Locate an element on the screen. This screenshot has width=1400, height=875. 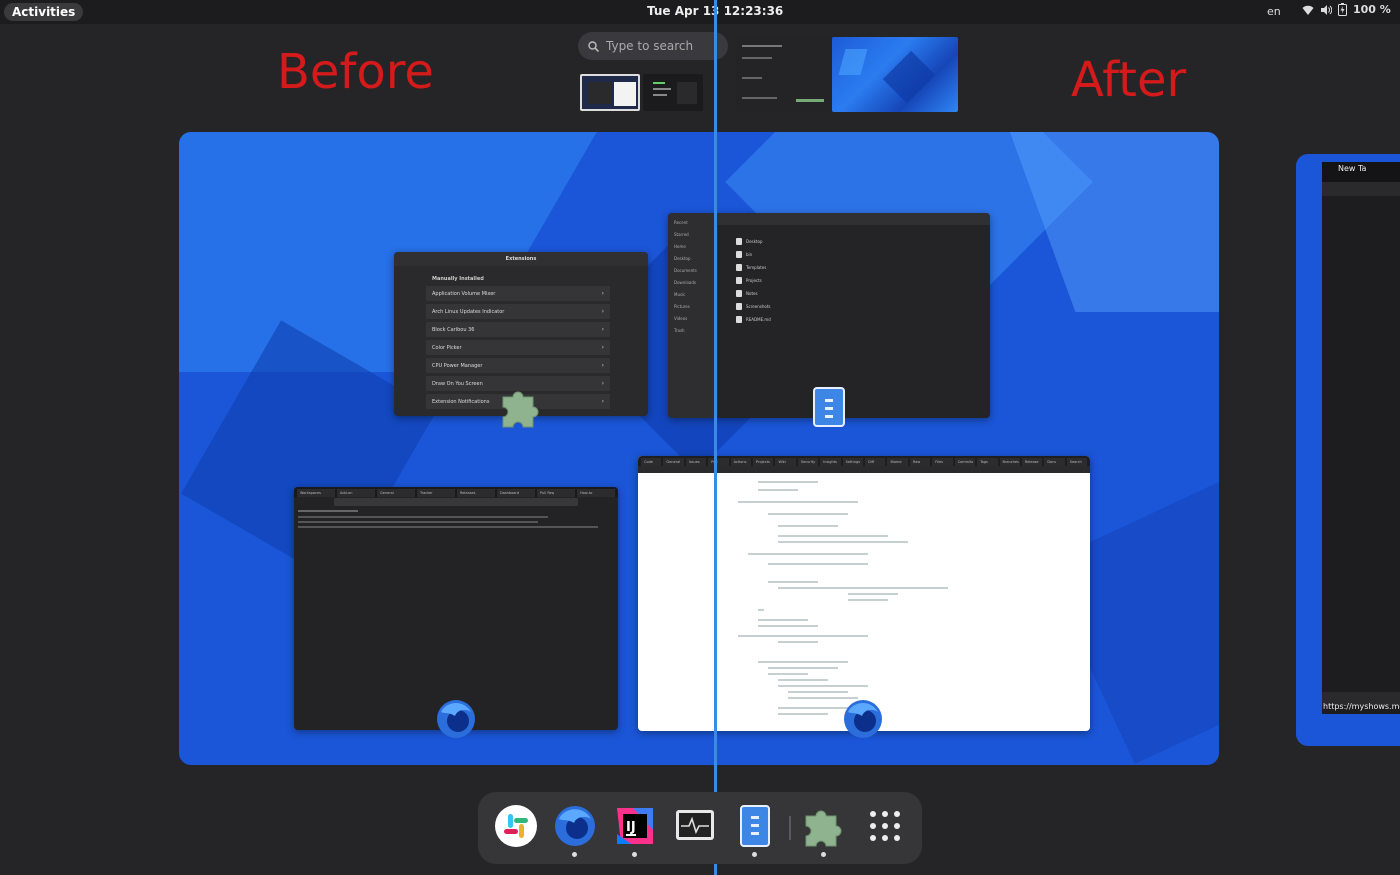
before-after-divider is located at coordinates (715, 437).